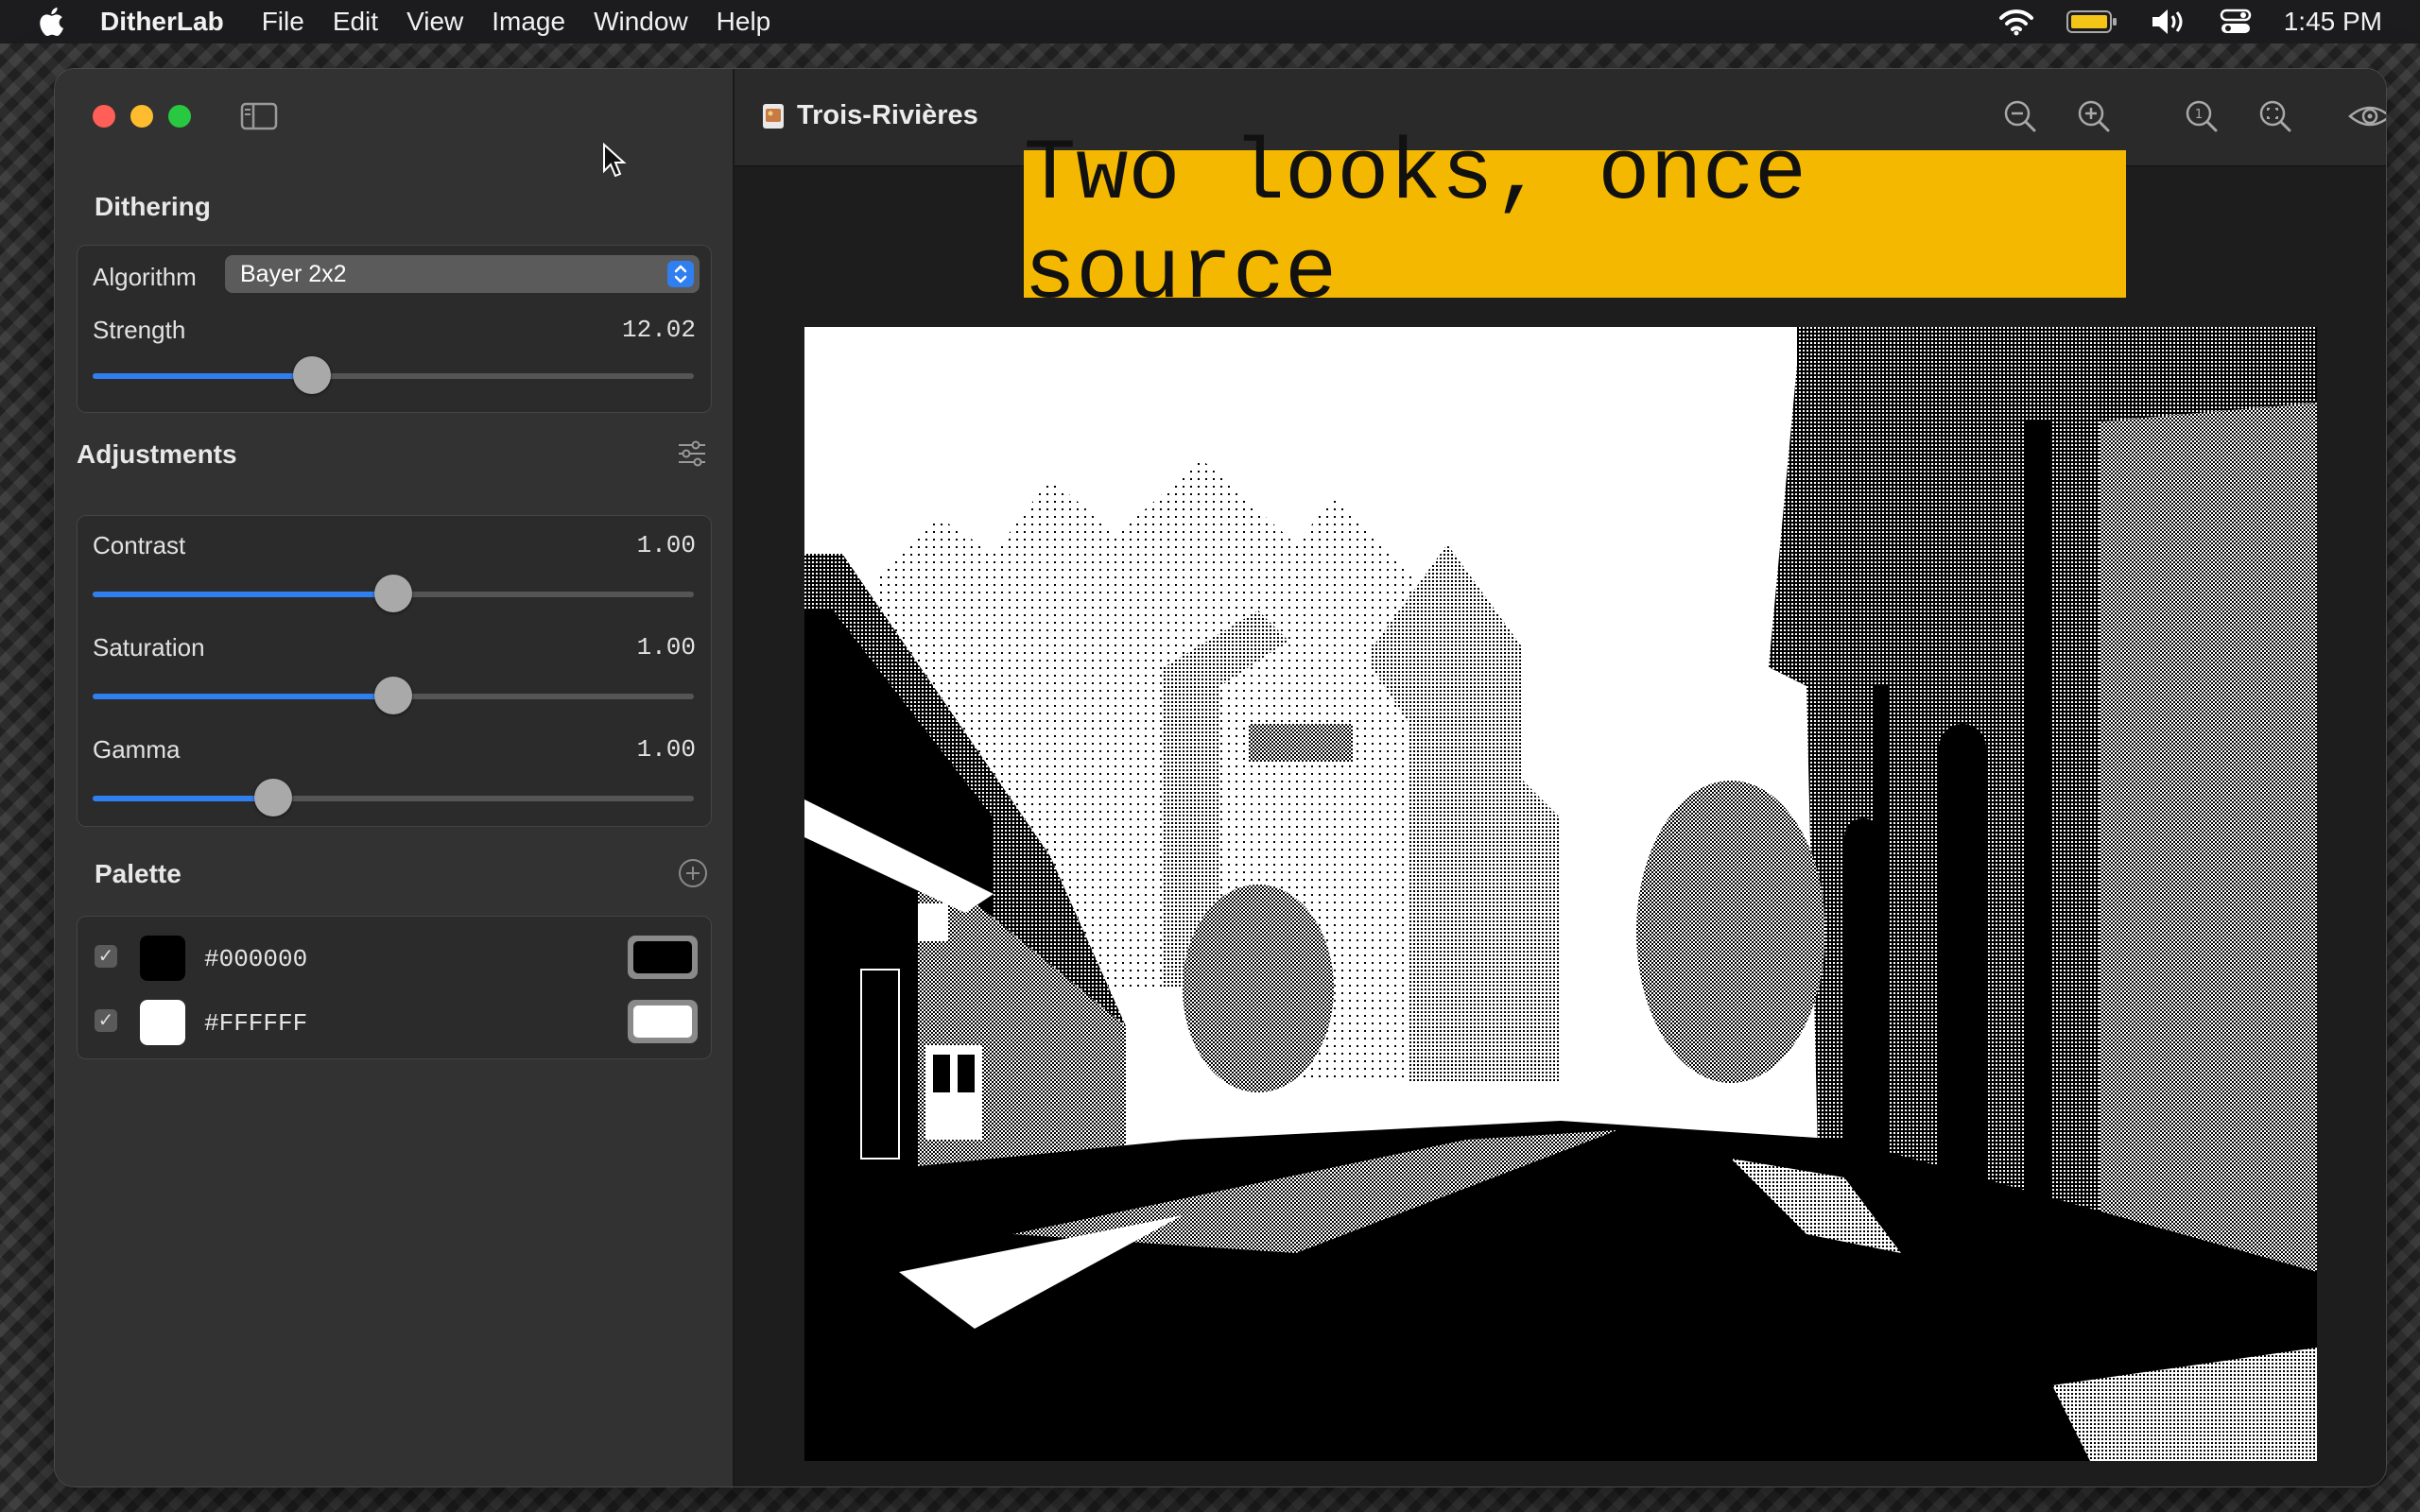 The image size is (2420, 1512). I want to click on menu-view: View, so click(434, 22).